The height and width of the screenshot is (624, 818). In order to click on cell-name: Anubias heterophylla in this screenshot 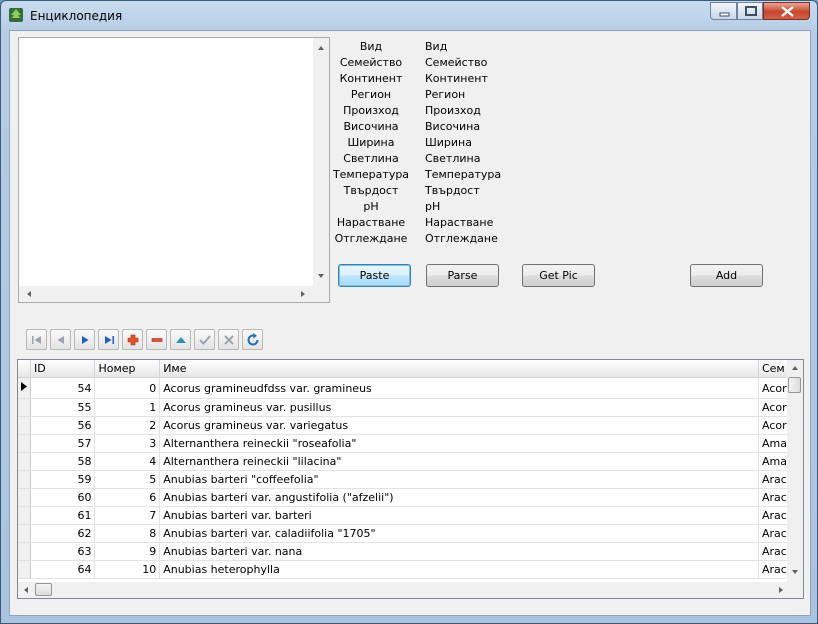, I will do `click(459, 569)`.